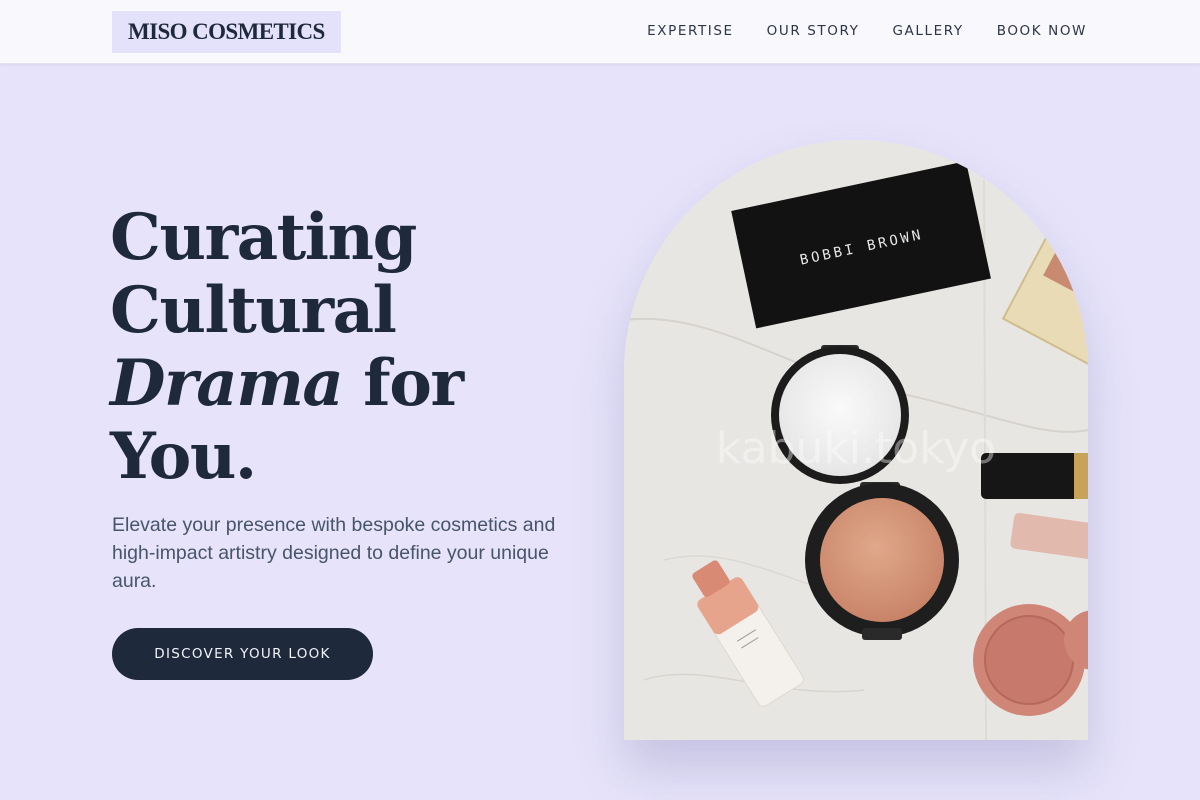 This screenshot has height=800, width=1200. I want to click on hero-headline: Curating Cultural Drama for You., so click(287, 347).